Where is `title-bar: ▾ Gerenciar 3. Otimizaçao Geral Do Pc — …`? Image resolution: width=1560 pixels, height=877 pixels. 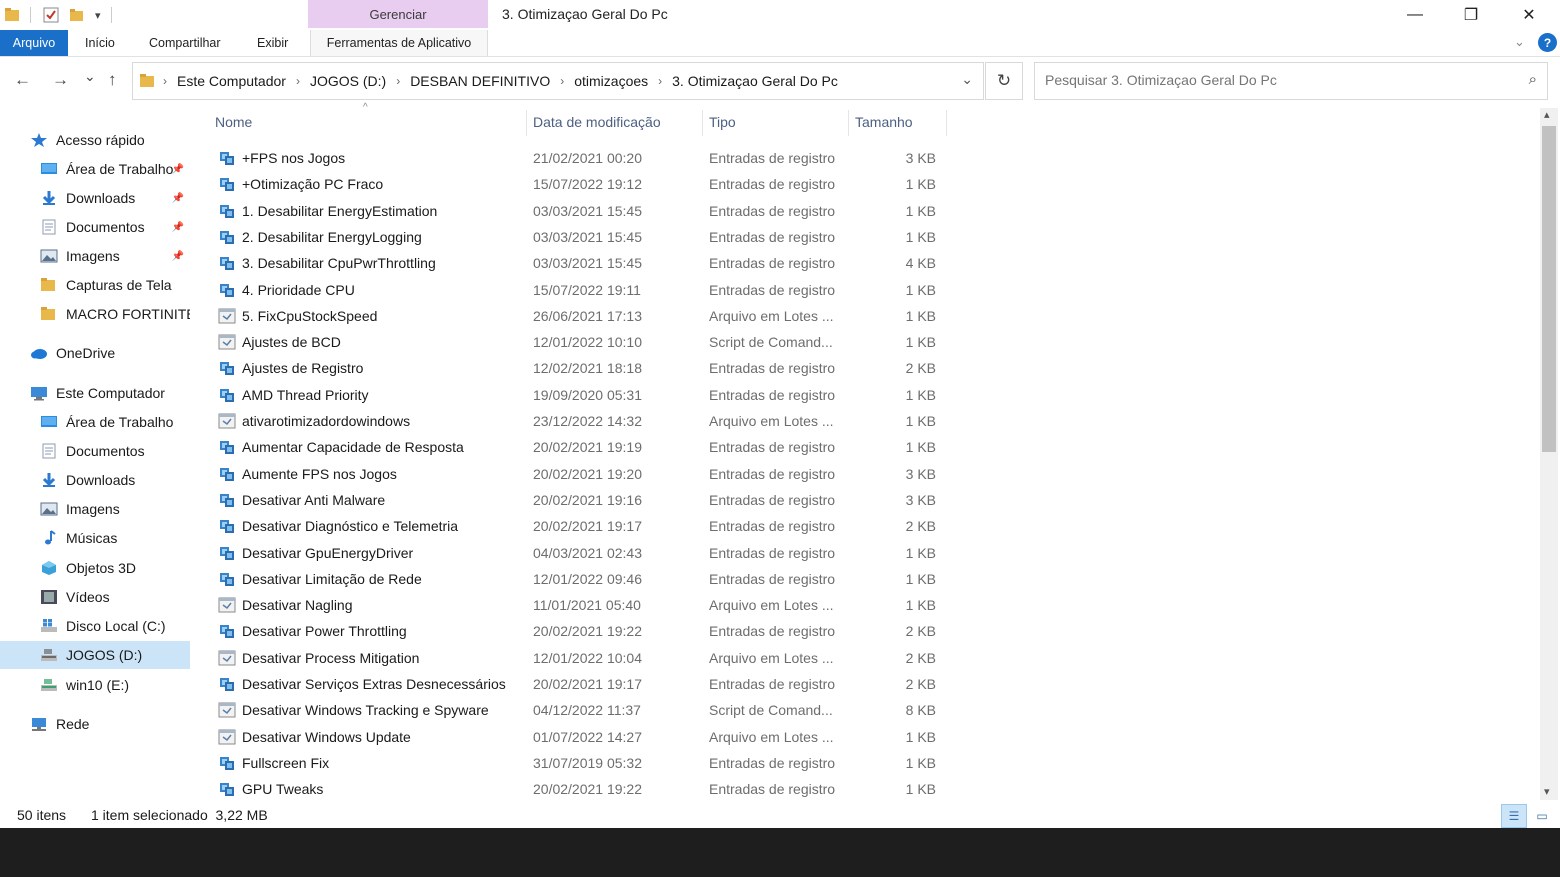 title-bar: ▾ Gerenciar 3. Otimizaçao Geral Do Pc — … is located at coordinates (780, 15).